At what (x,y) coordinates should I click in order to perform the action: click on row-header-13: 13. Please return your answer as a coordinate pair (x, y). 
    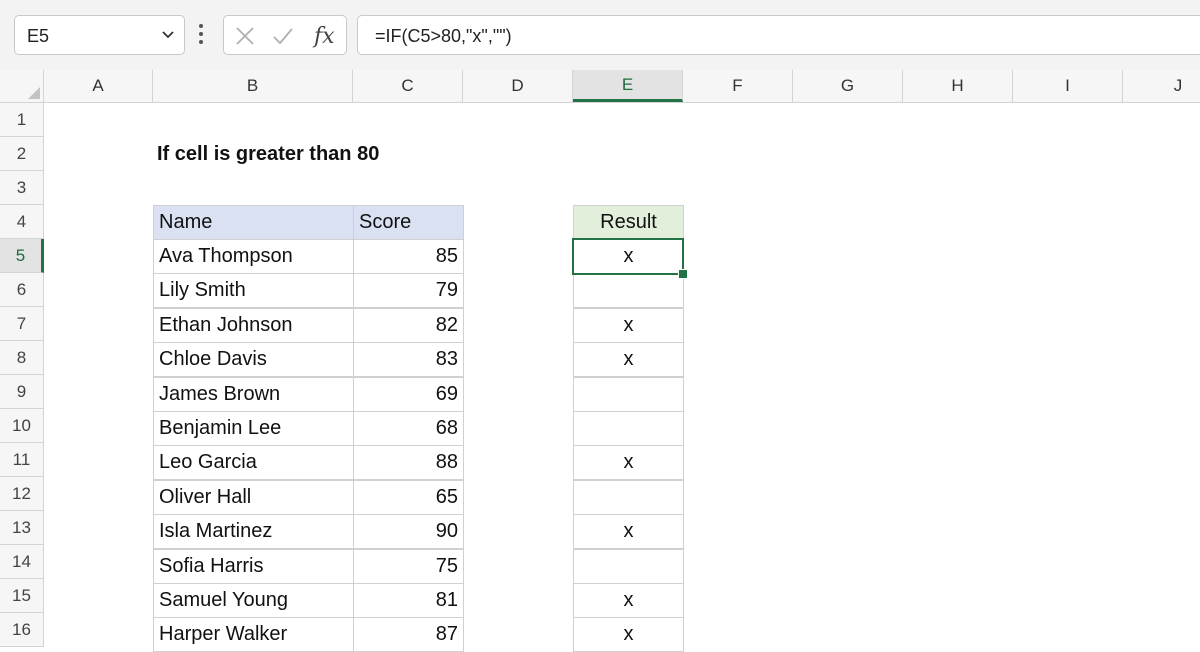
    Looking at the image, I should click on (22, 528).